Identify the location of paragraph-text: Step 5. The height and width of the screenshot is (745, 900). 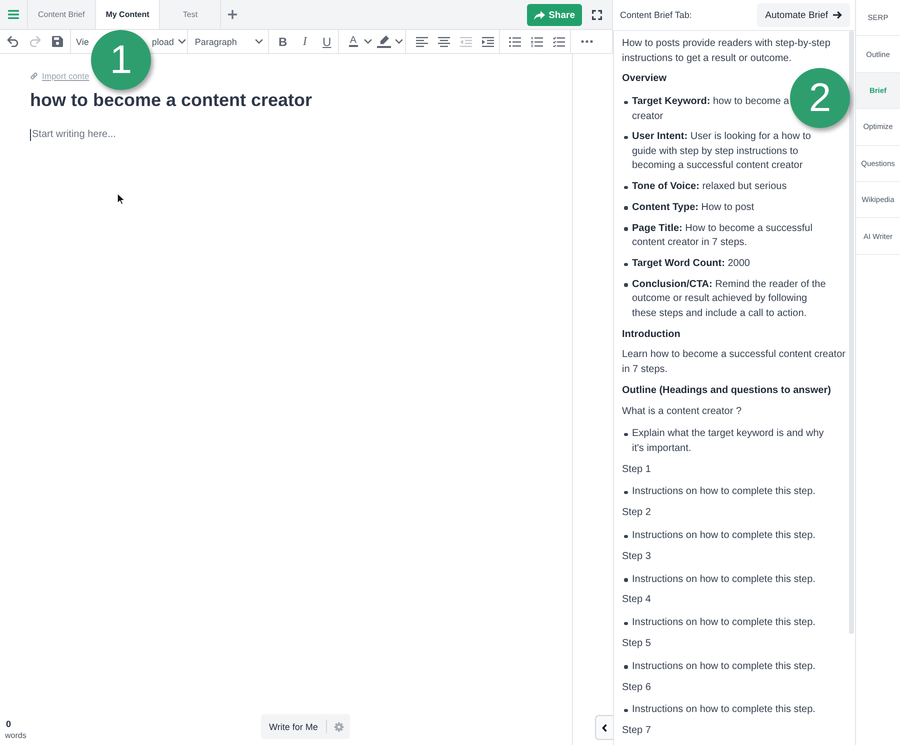
(636, 644).